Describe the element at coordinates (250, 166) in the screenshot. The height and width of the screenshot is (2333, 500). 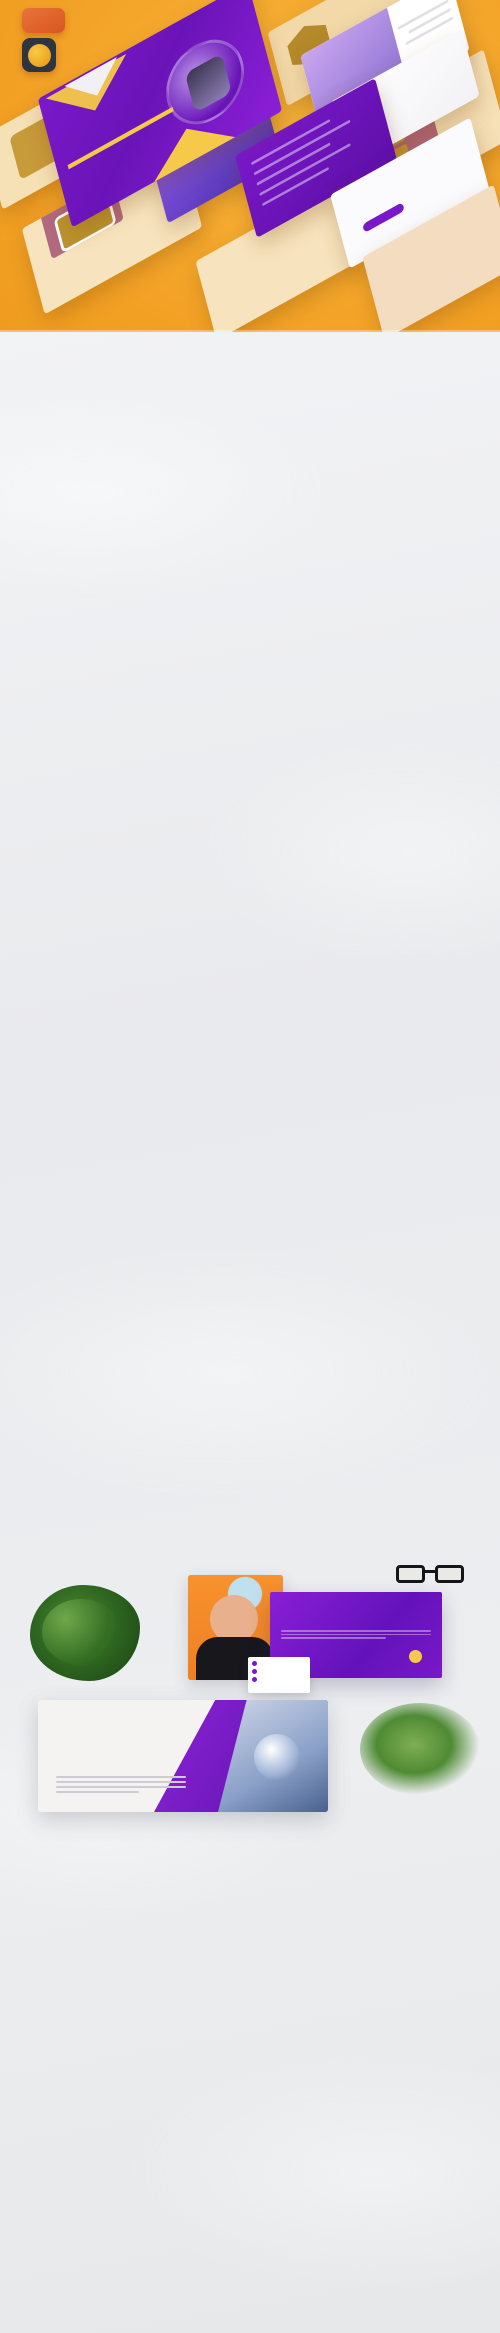
I see `hero-section` at that location.